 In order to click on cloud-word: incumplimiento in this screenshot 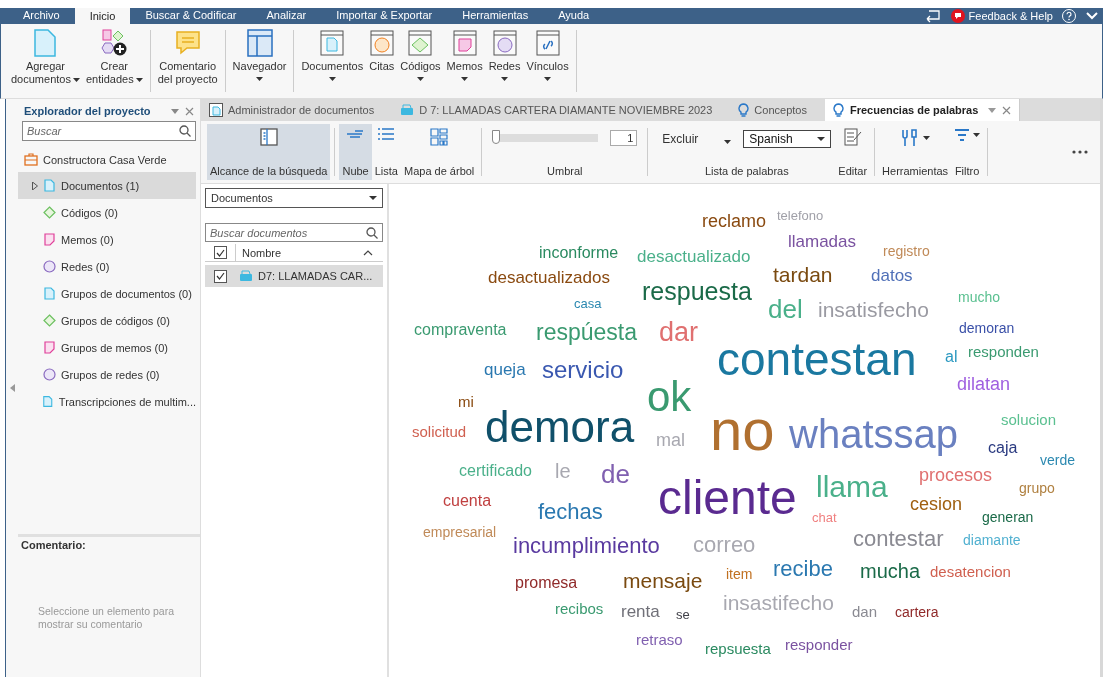, I will do `click(586, 546)`.